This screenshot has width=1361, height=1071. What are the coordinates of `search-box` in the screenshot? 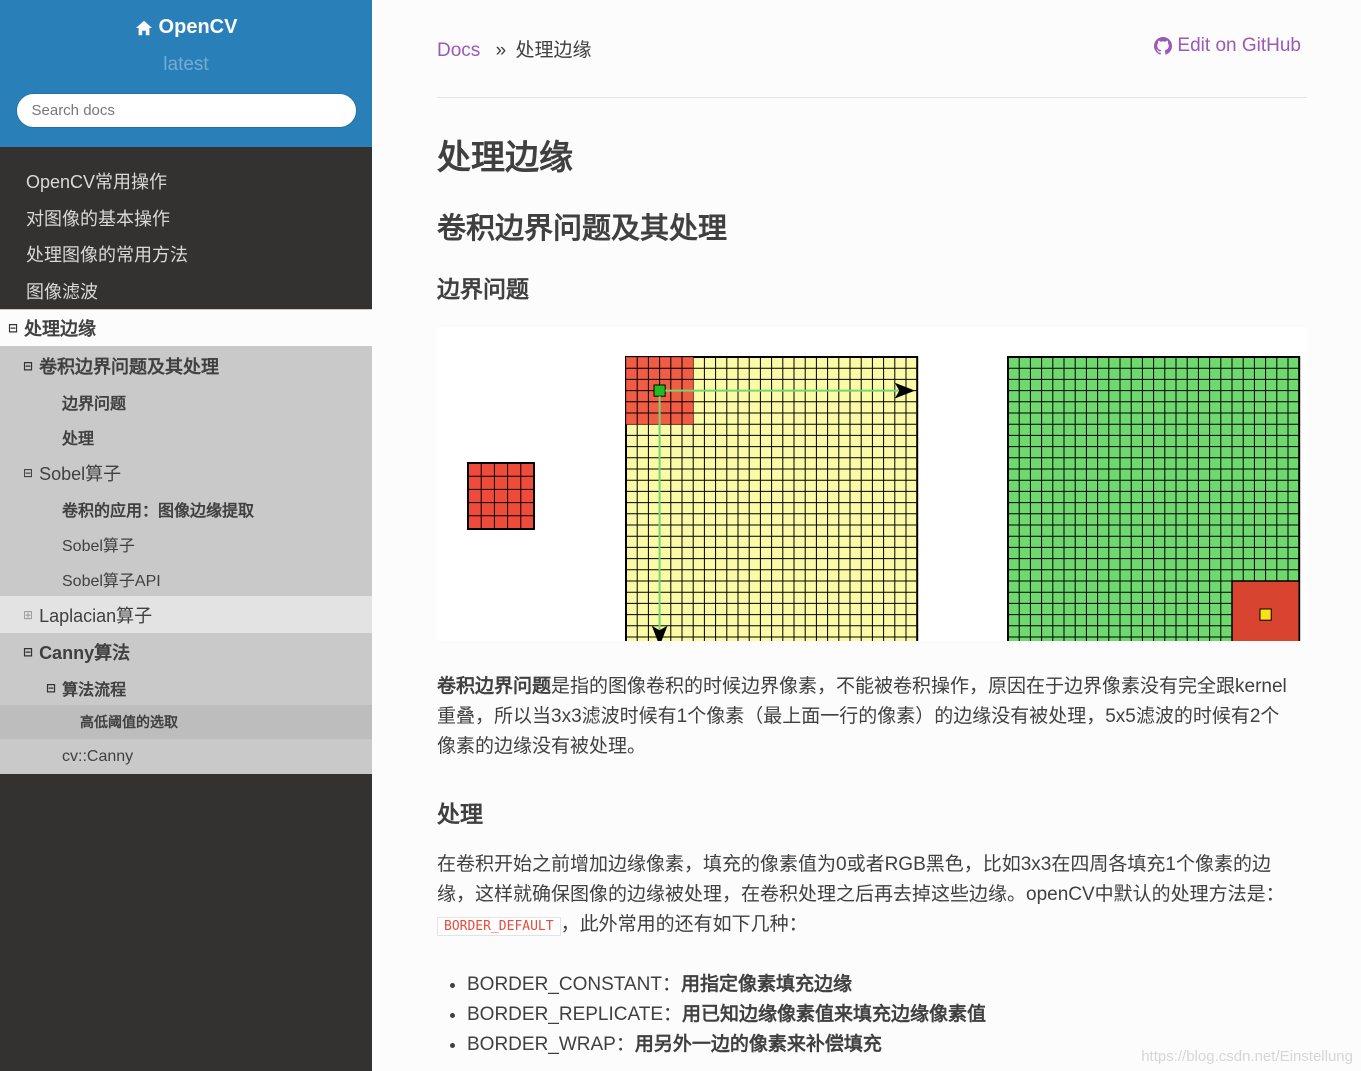 It's located at (186, 110).